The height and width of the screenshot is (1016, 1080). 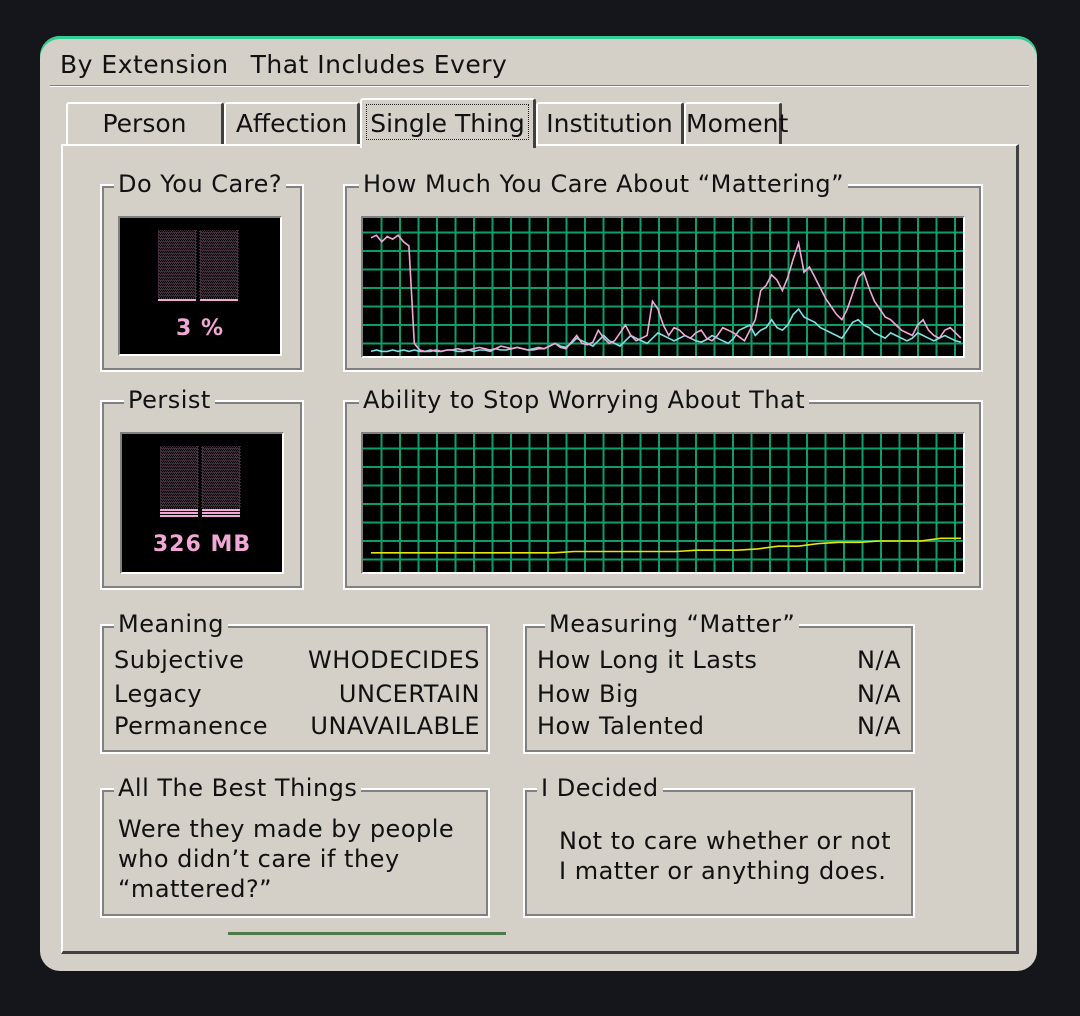 I want to click on row-value: UNAVAILABLE, so click(x=395, y=726).